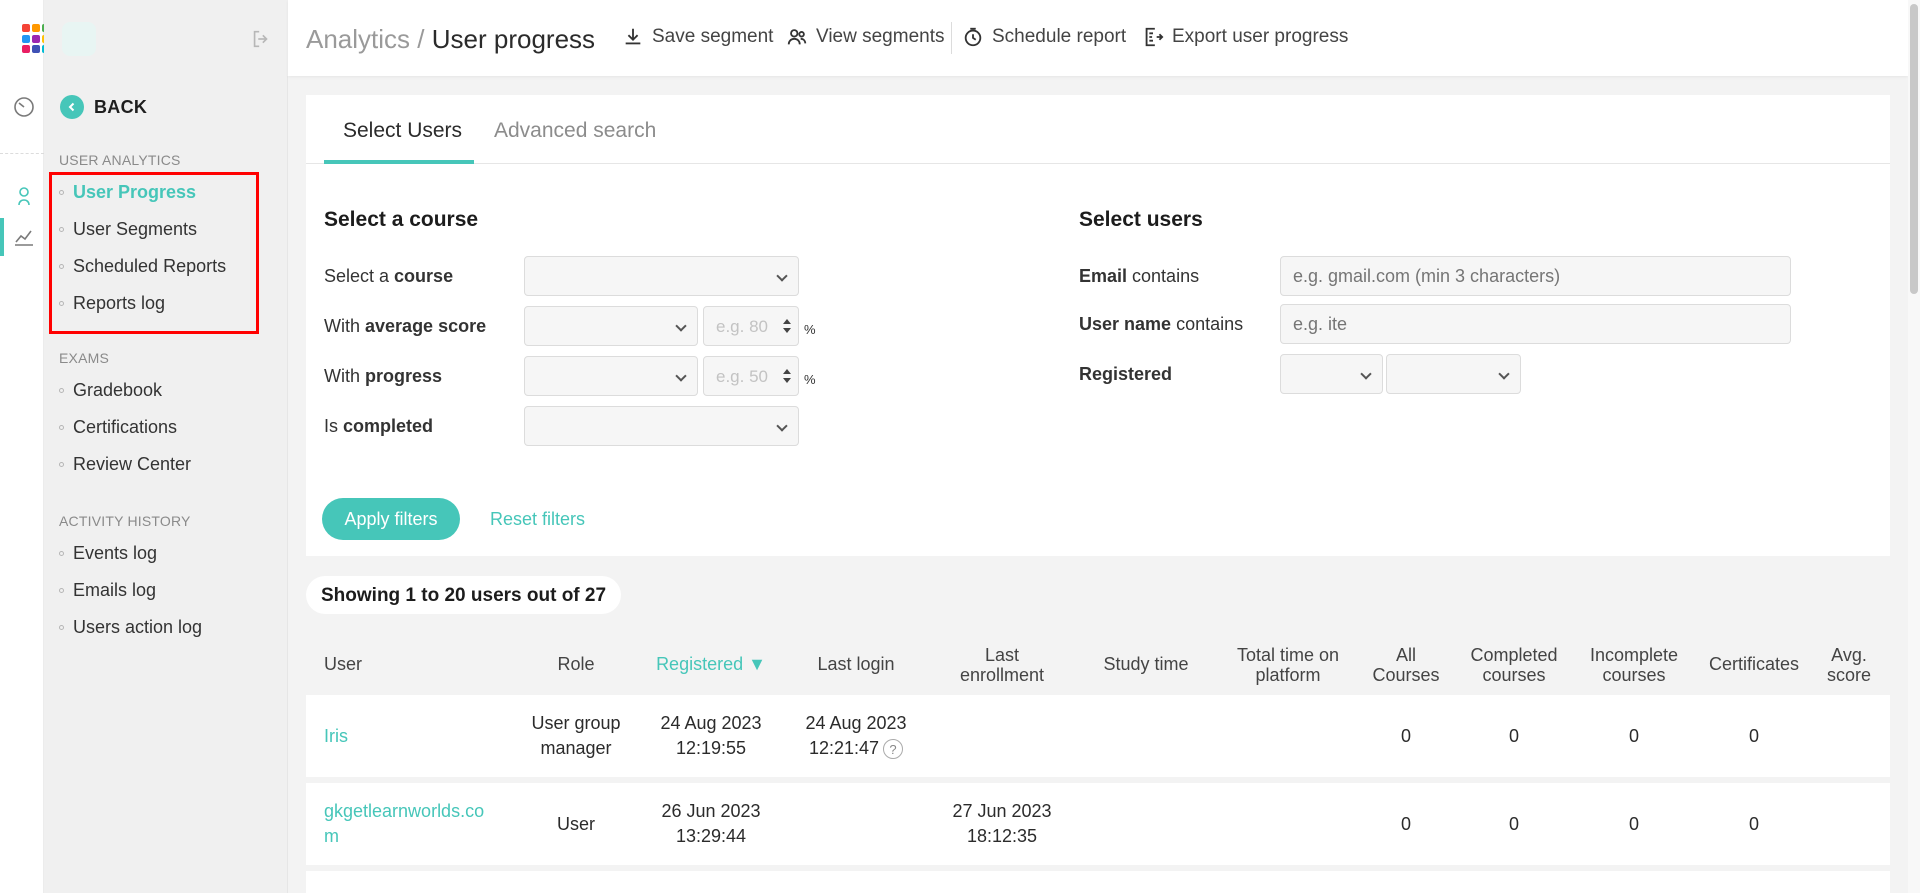 Image resolution: width=1920 pixels, height=893 pixels. What do you see at coordinates (1139, 276) in the screenshot?
I see `email-contains-label: Email contains` at bounding box center [1139, 276].